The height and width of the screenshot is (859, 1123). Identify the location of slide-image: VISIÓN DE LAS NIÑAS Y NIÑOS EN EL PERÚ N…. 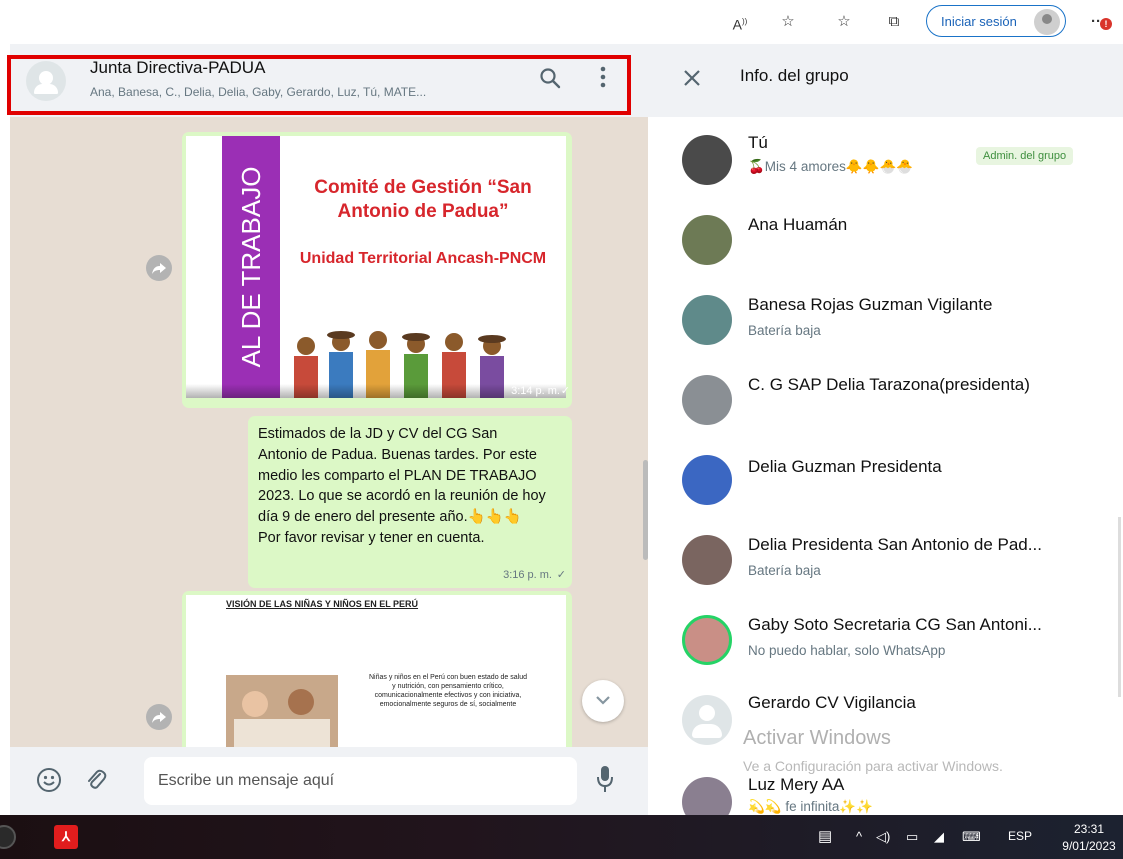
(376, 671).